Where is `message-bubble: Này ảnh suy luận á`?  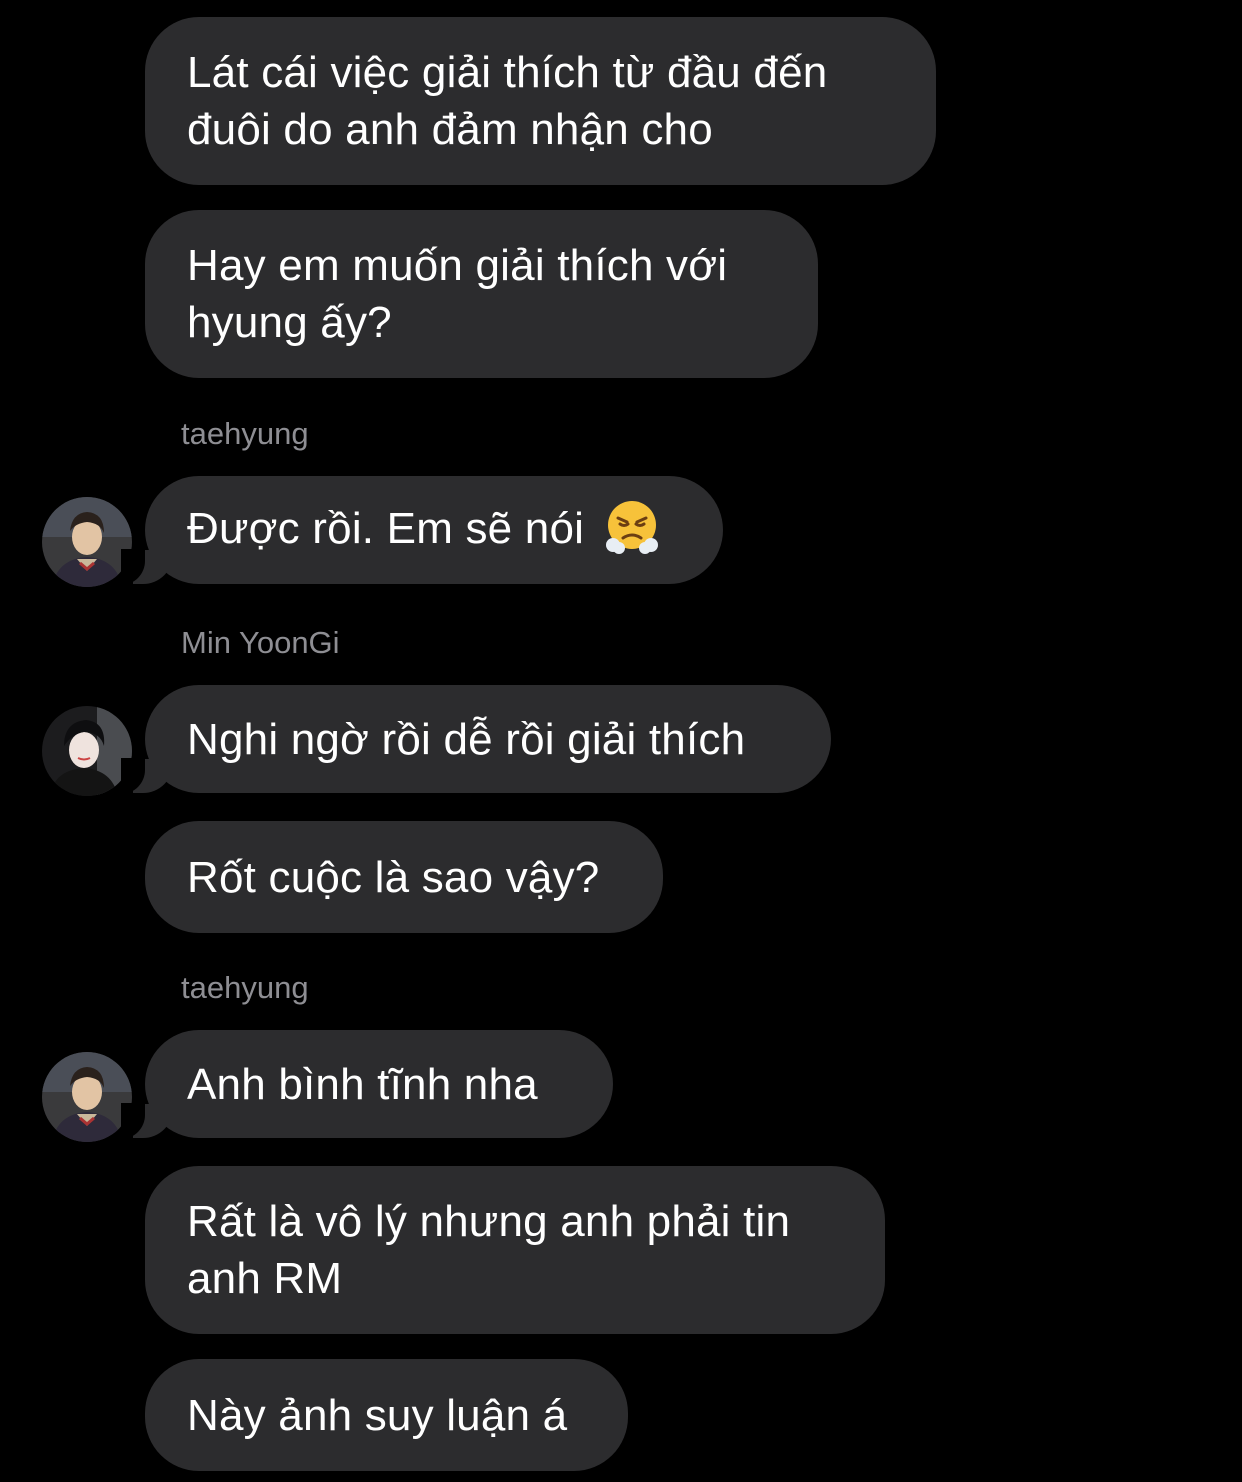
message-bubble: Này ảnh suy luận á is located at coordinates (386, 1415).